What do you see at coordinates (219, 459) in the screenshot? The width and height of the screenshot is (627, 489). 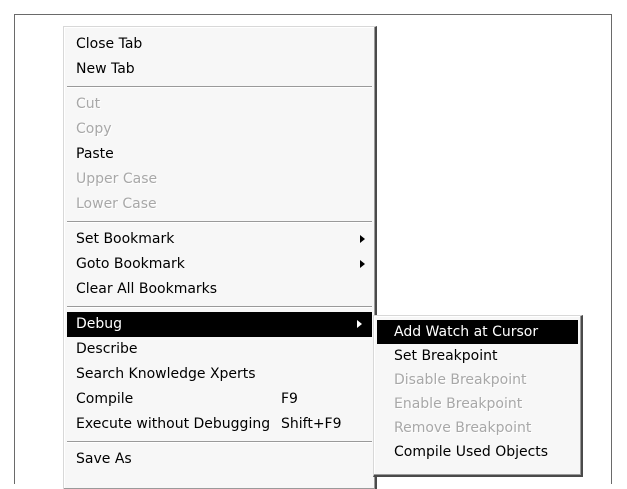 I see `menu-item-save-as: Save As` at bounding box center [219, 459].